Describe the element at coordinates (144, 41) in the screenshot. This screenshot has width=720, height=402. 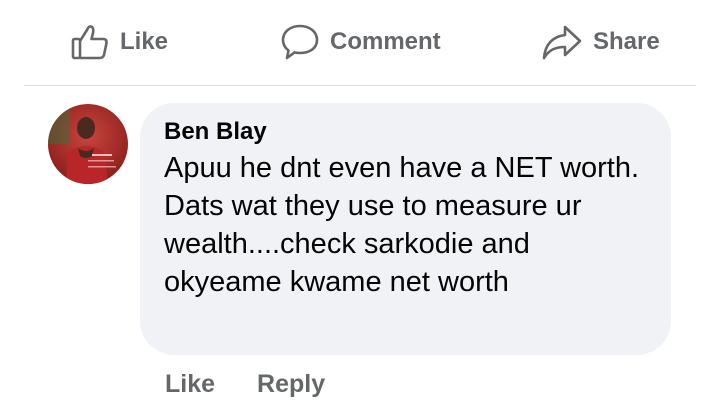
I see `like-label: Like` at that location.